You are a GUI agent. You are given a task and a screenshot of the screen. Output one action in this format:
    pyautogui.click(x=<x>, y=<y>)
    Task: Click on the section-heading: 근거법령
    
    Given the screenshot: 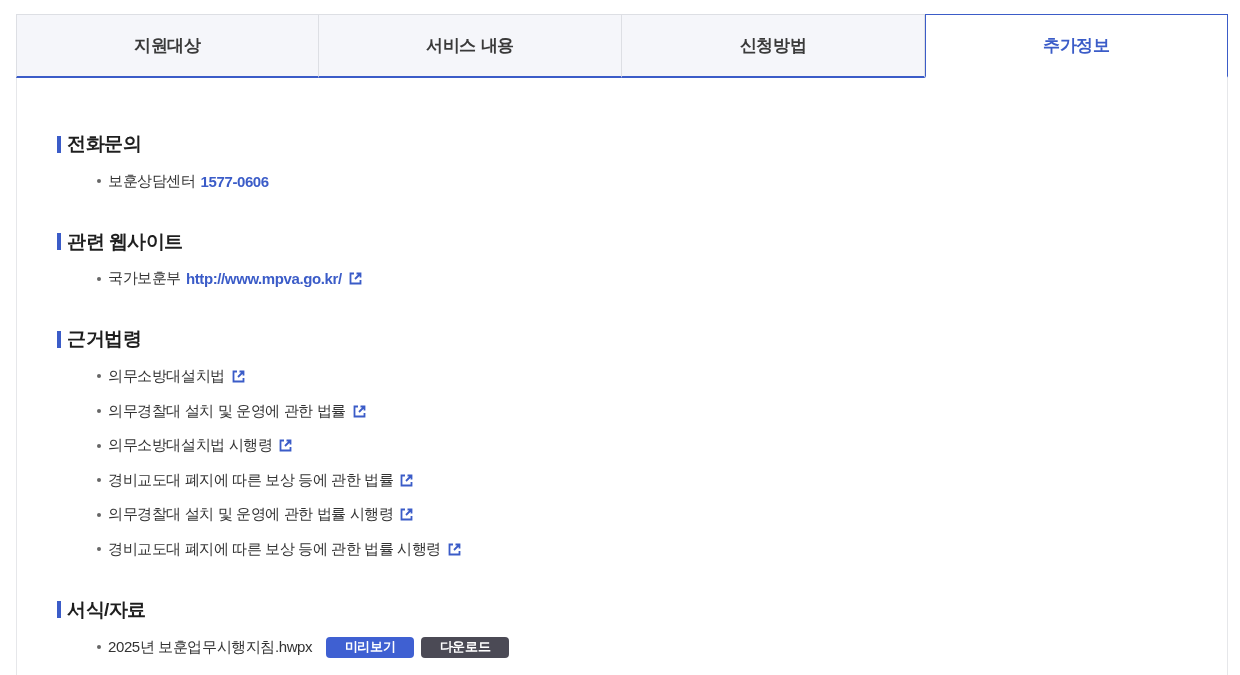 What is the action you would take?
    pyautogui.click(x=104, y=339)
    